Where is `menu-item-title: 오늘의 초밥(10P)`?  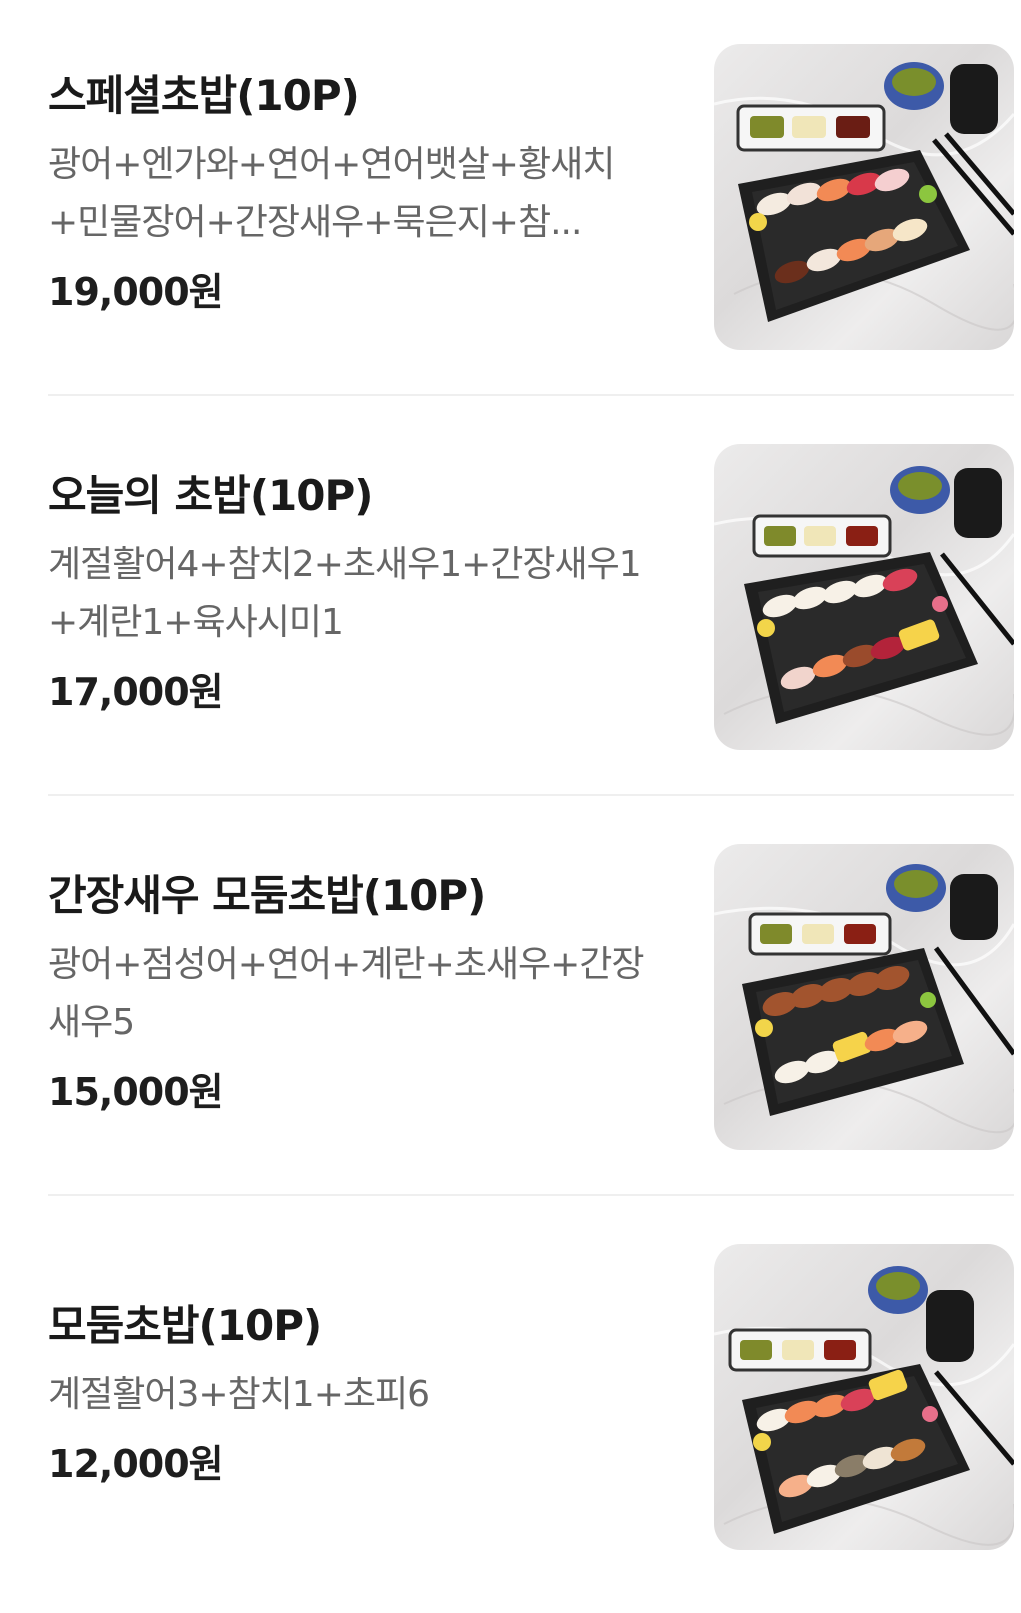 menu-item-title: 오늘의 초밥(10P) is located at coordinates (210, 495).